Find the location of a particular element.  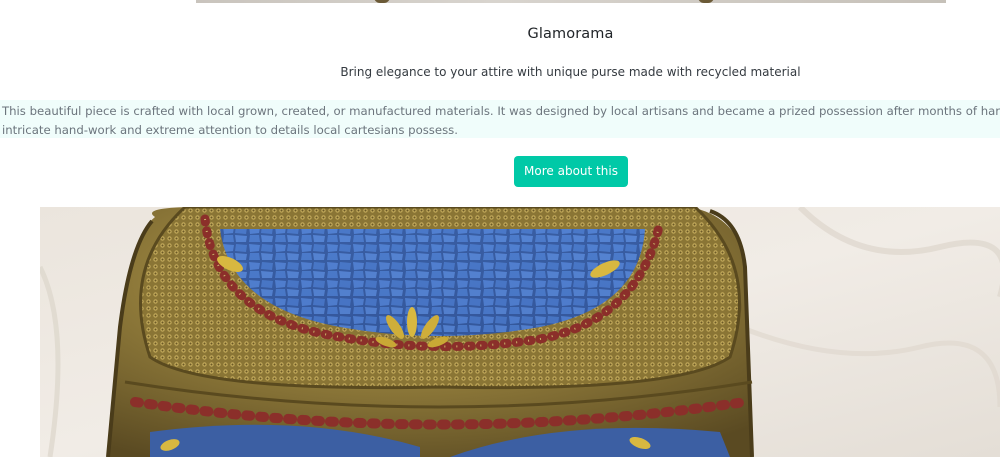

previous-product-image is located at coordinates (571, 1).